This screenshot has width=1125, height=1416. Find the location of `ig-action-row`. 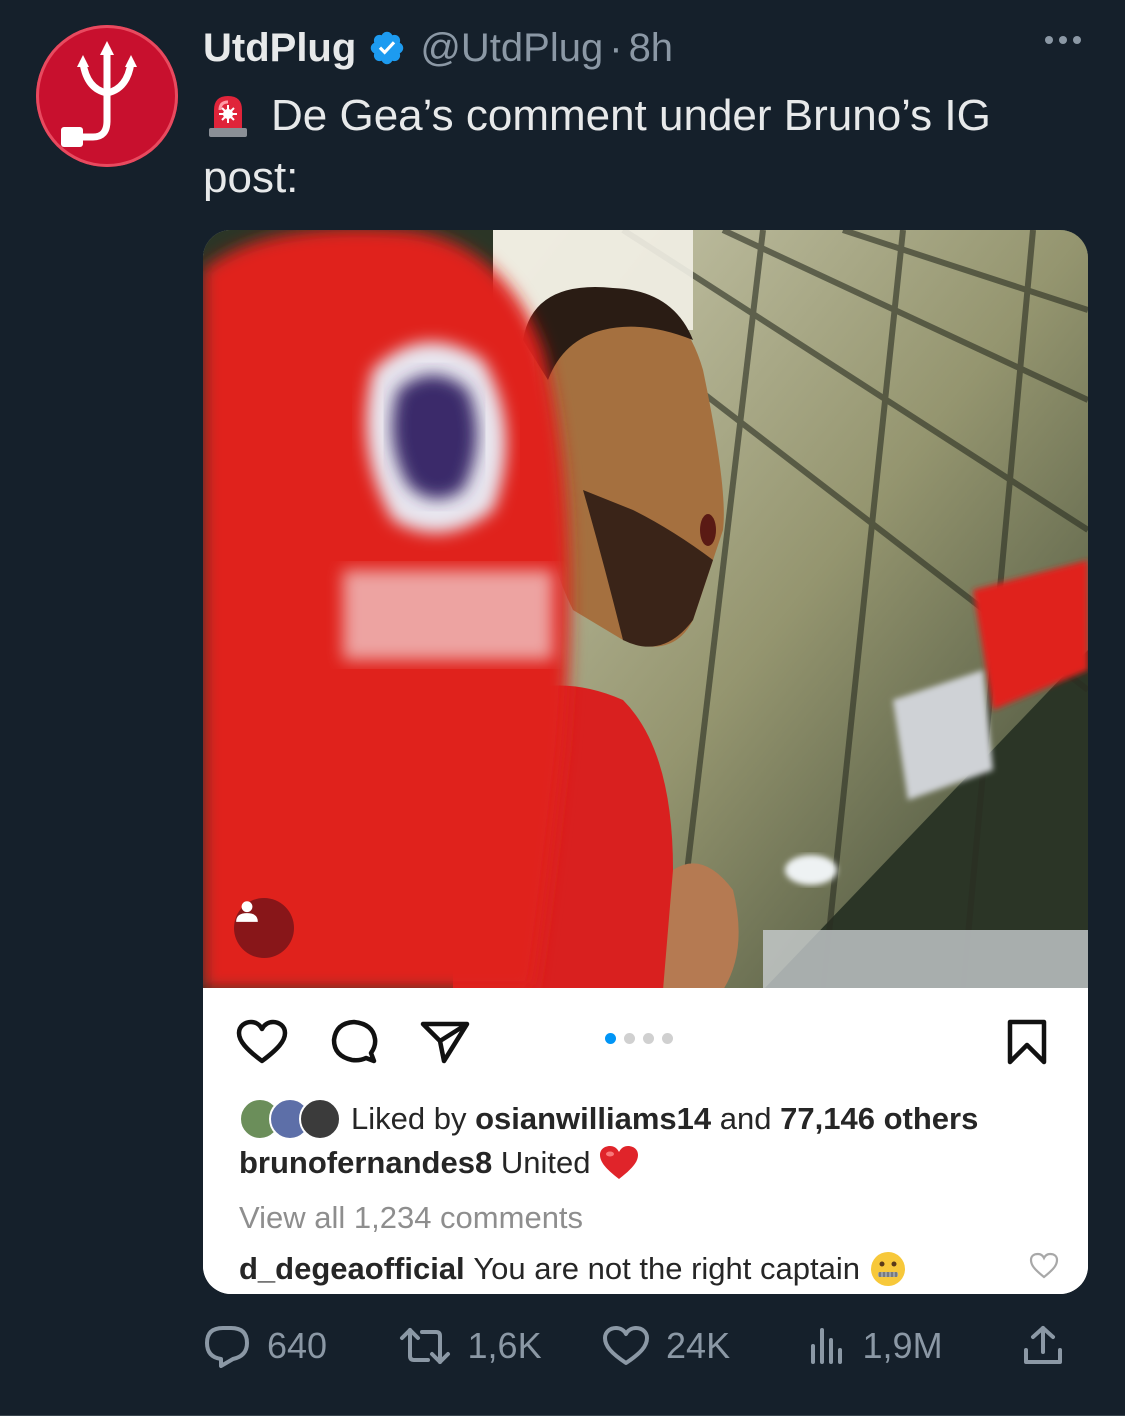

ig-action-row is located at coordinates (353, 1042).